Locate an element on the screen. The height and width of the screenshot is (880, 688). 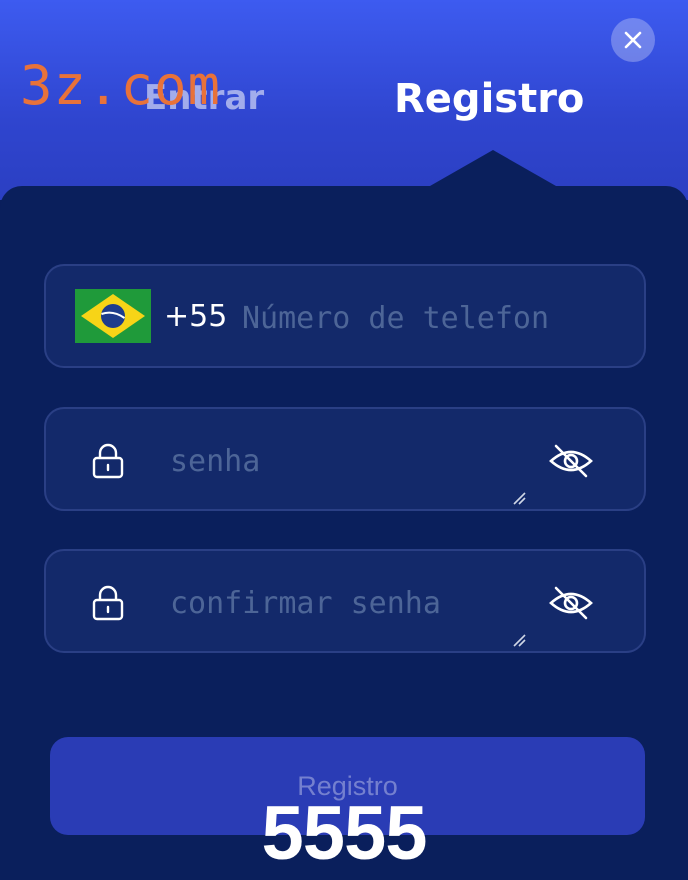
confirm-password-input: confirmar senha is located at coordinates (305, 603).